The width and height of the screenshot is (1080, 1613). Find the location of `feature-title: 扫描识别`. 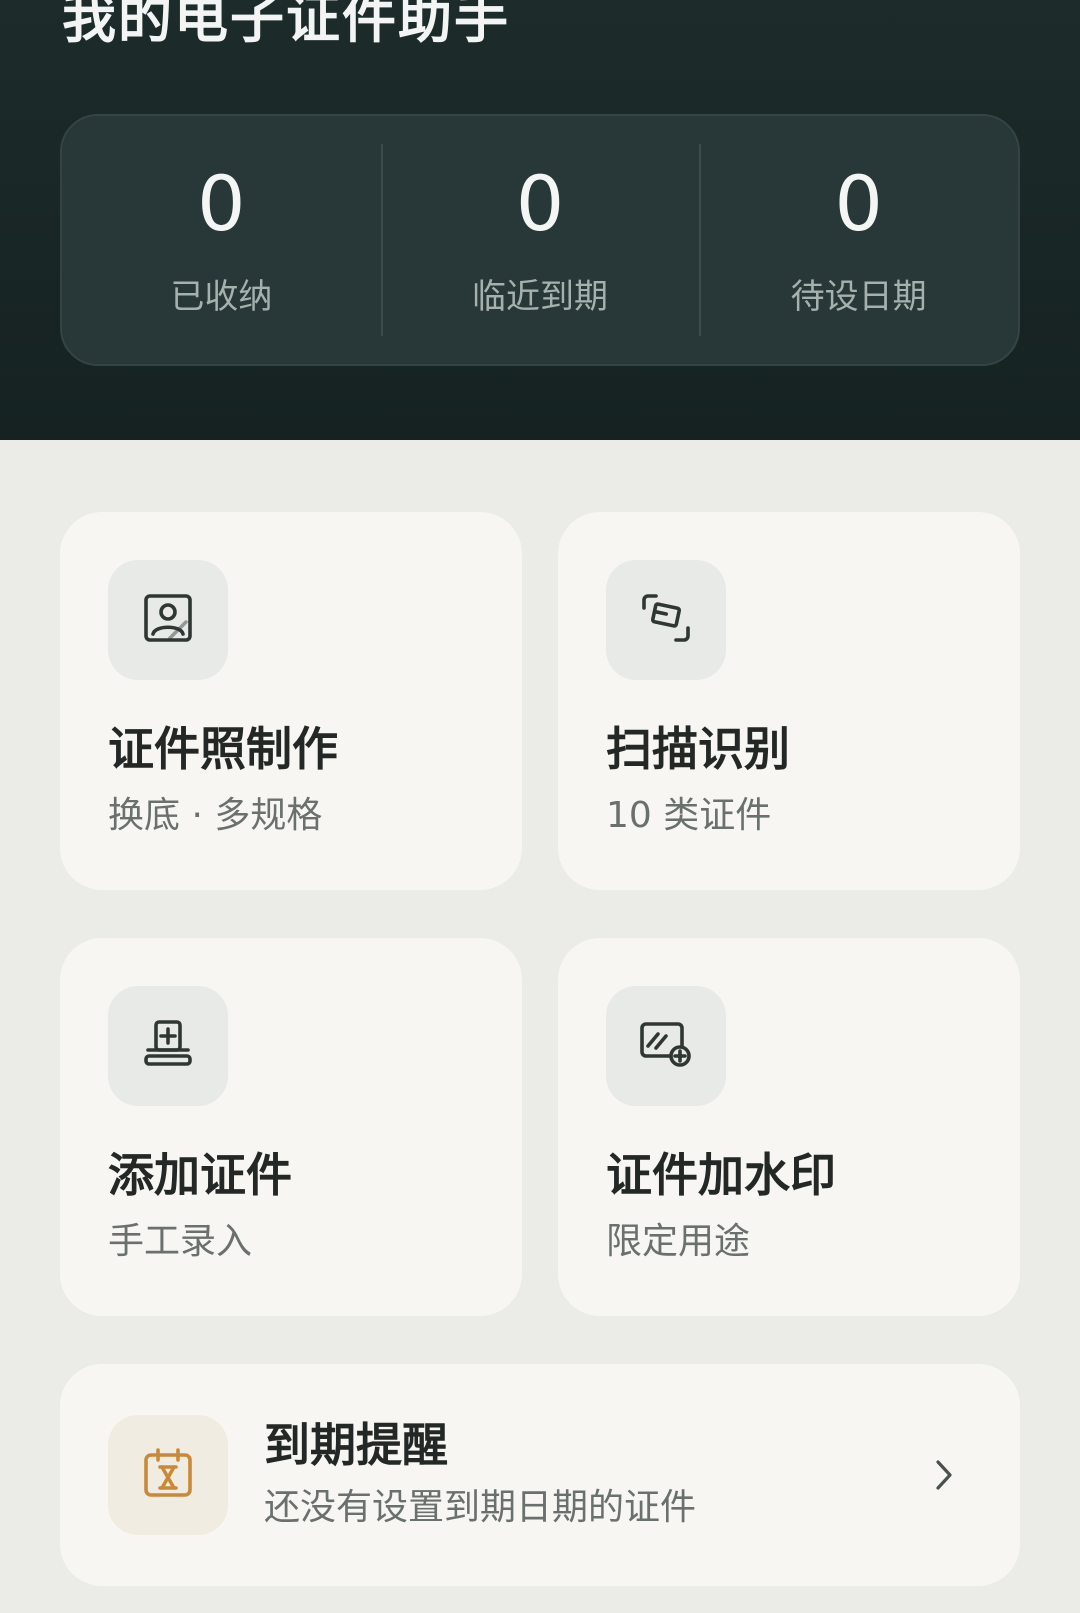

feature-title: 扫描识别 is located at coordinates (698, 749).